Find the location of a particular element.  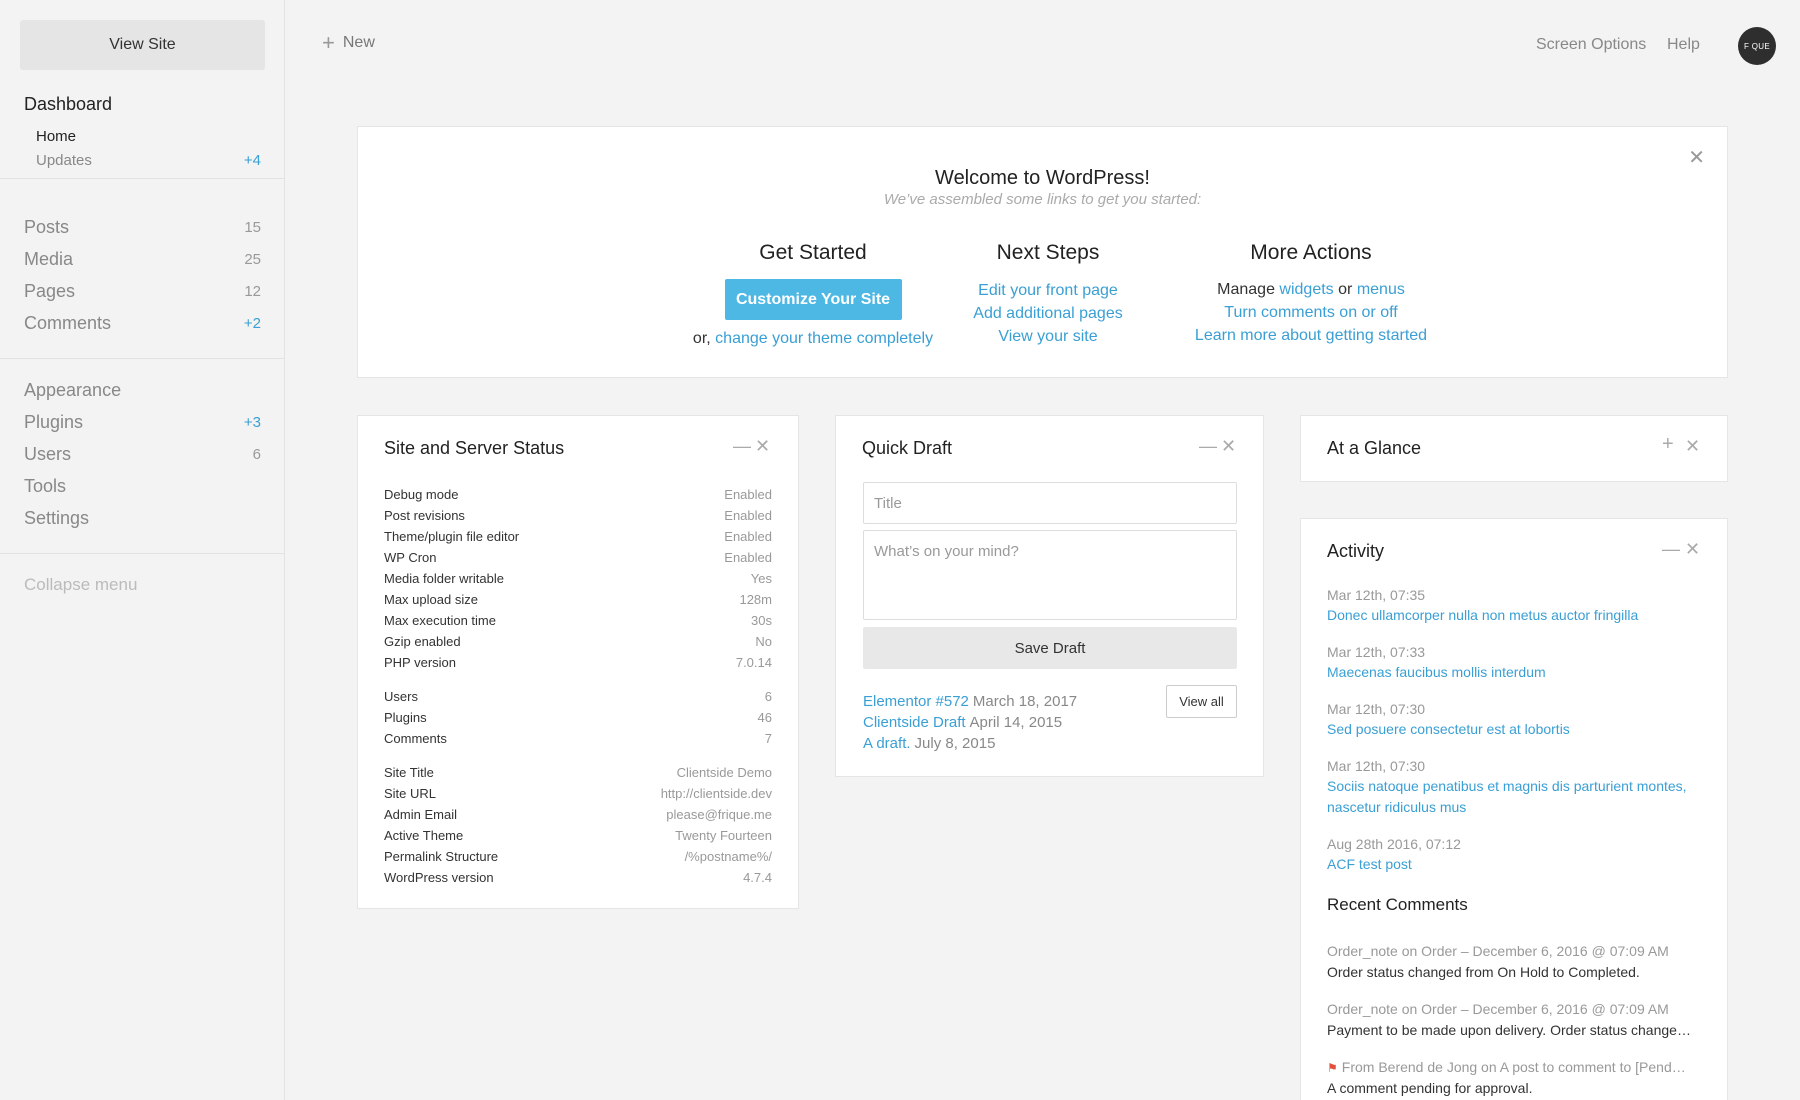

sidebar-item-users: Users 6 is located at coordinates (142, 454).